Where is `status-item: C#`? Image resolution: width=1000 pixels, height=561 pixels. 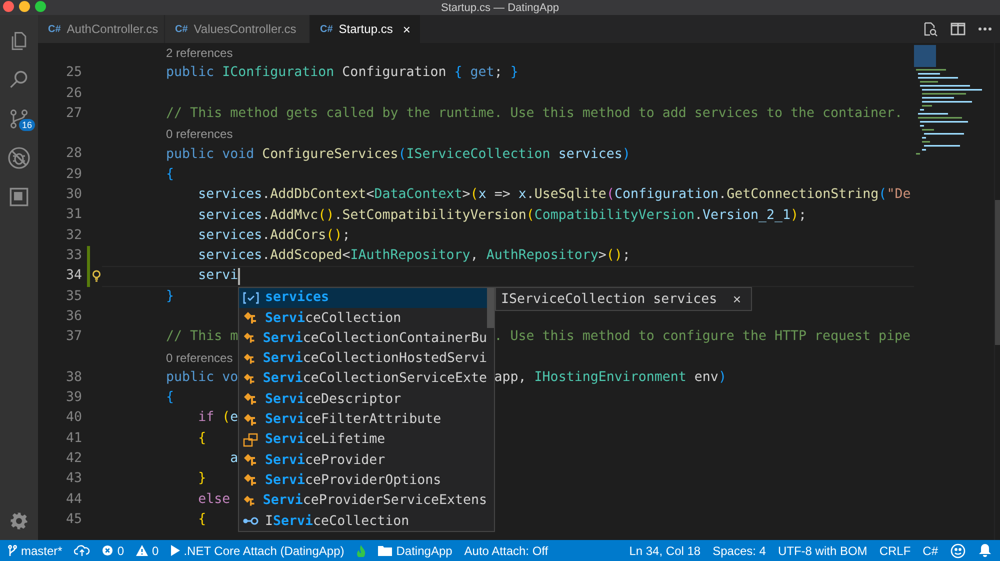 status-item: C# is located at coordinates (930, 551).